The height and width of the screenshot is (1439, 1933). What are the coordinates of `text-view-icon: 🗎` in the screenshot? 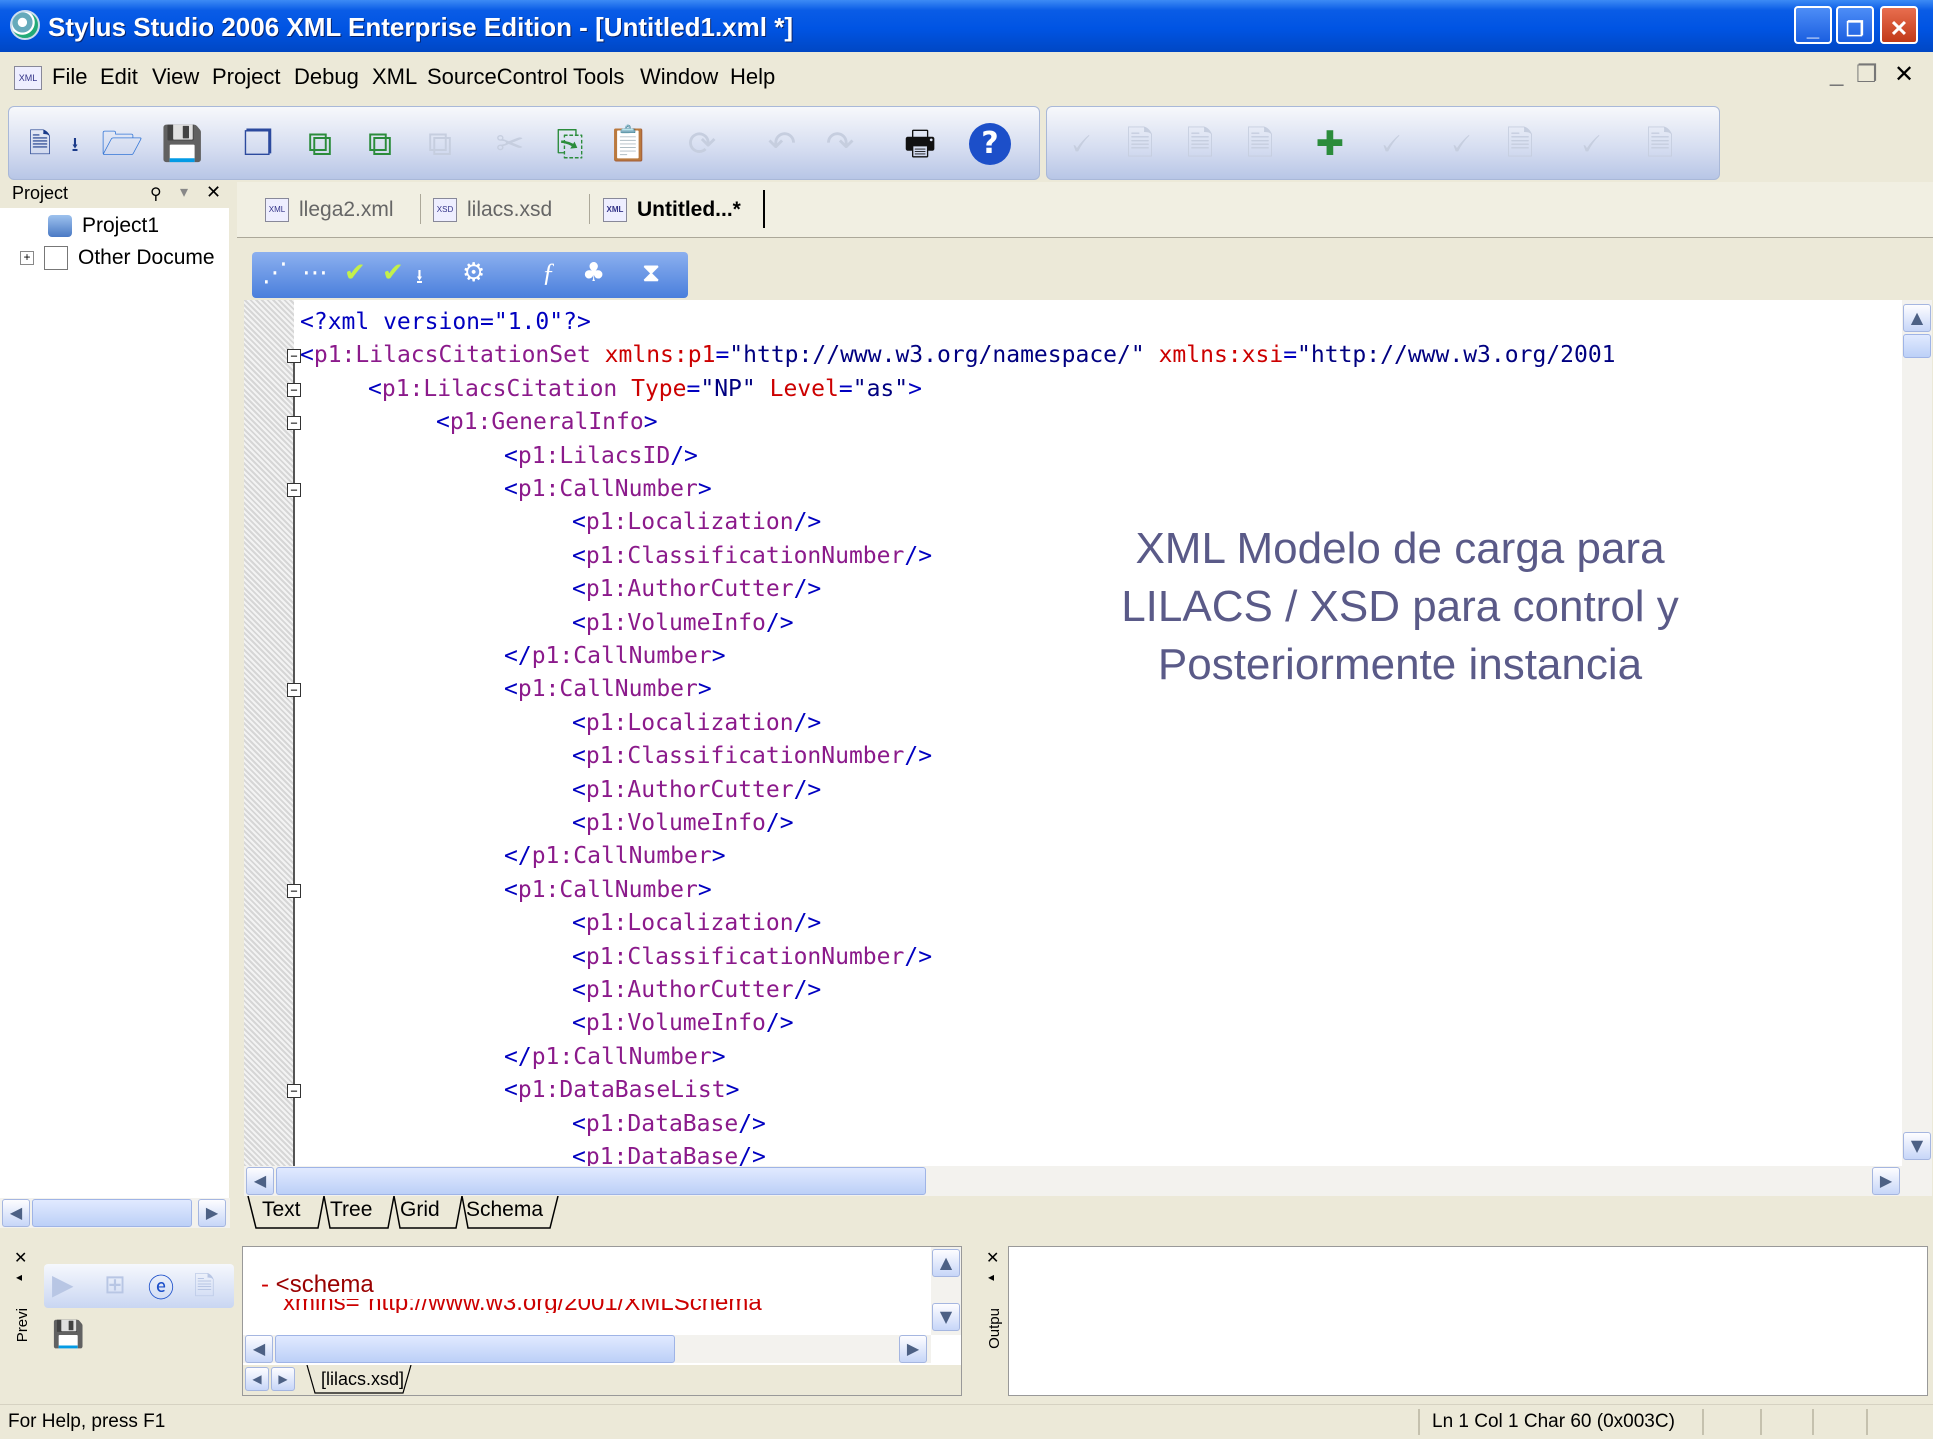 It's located at (204, 1290).